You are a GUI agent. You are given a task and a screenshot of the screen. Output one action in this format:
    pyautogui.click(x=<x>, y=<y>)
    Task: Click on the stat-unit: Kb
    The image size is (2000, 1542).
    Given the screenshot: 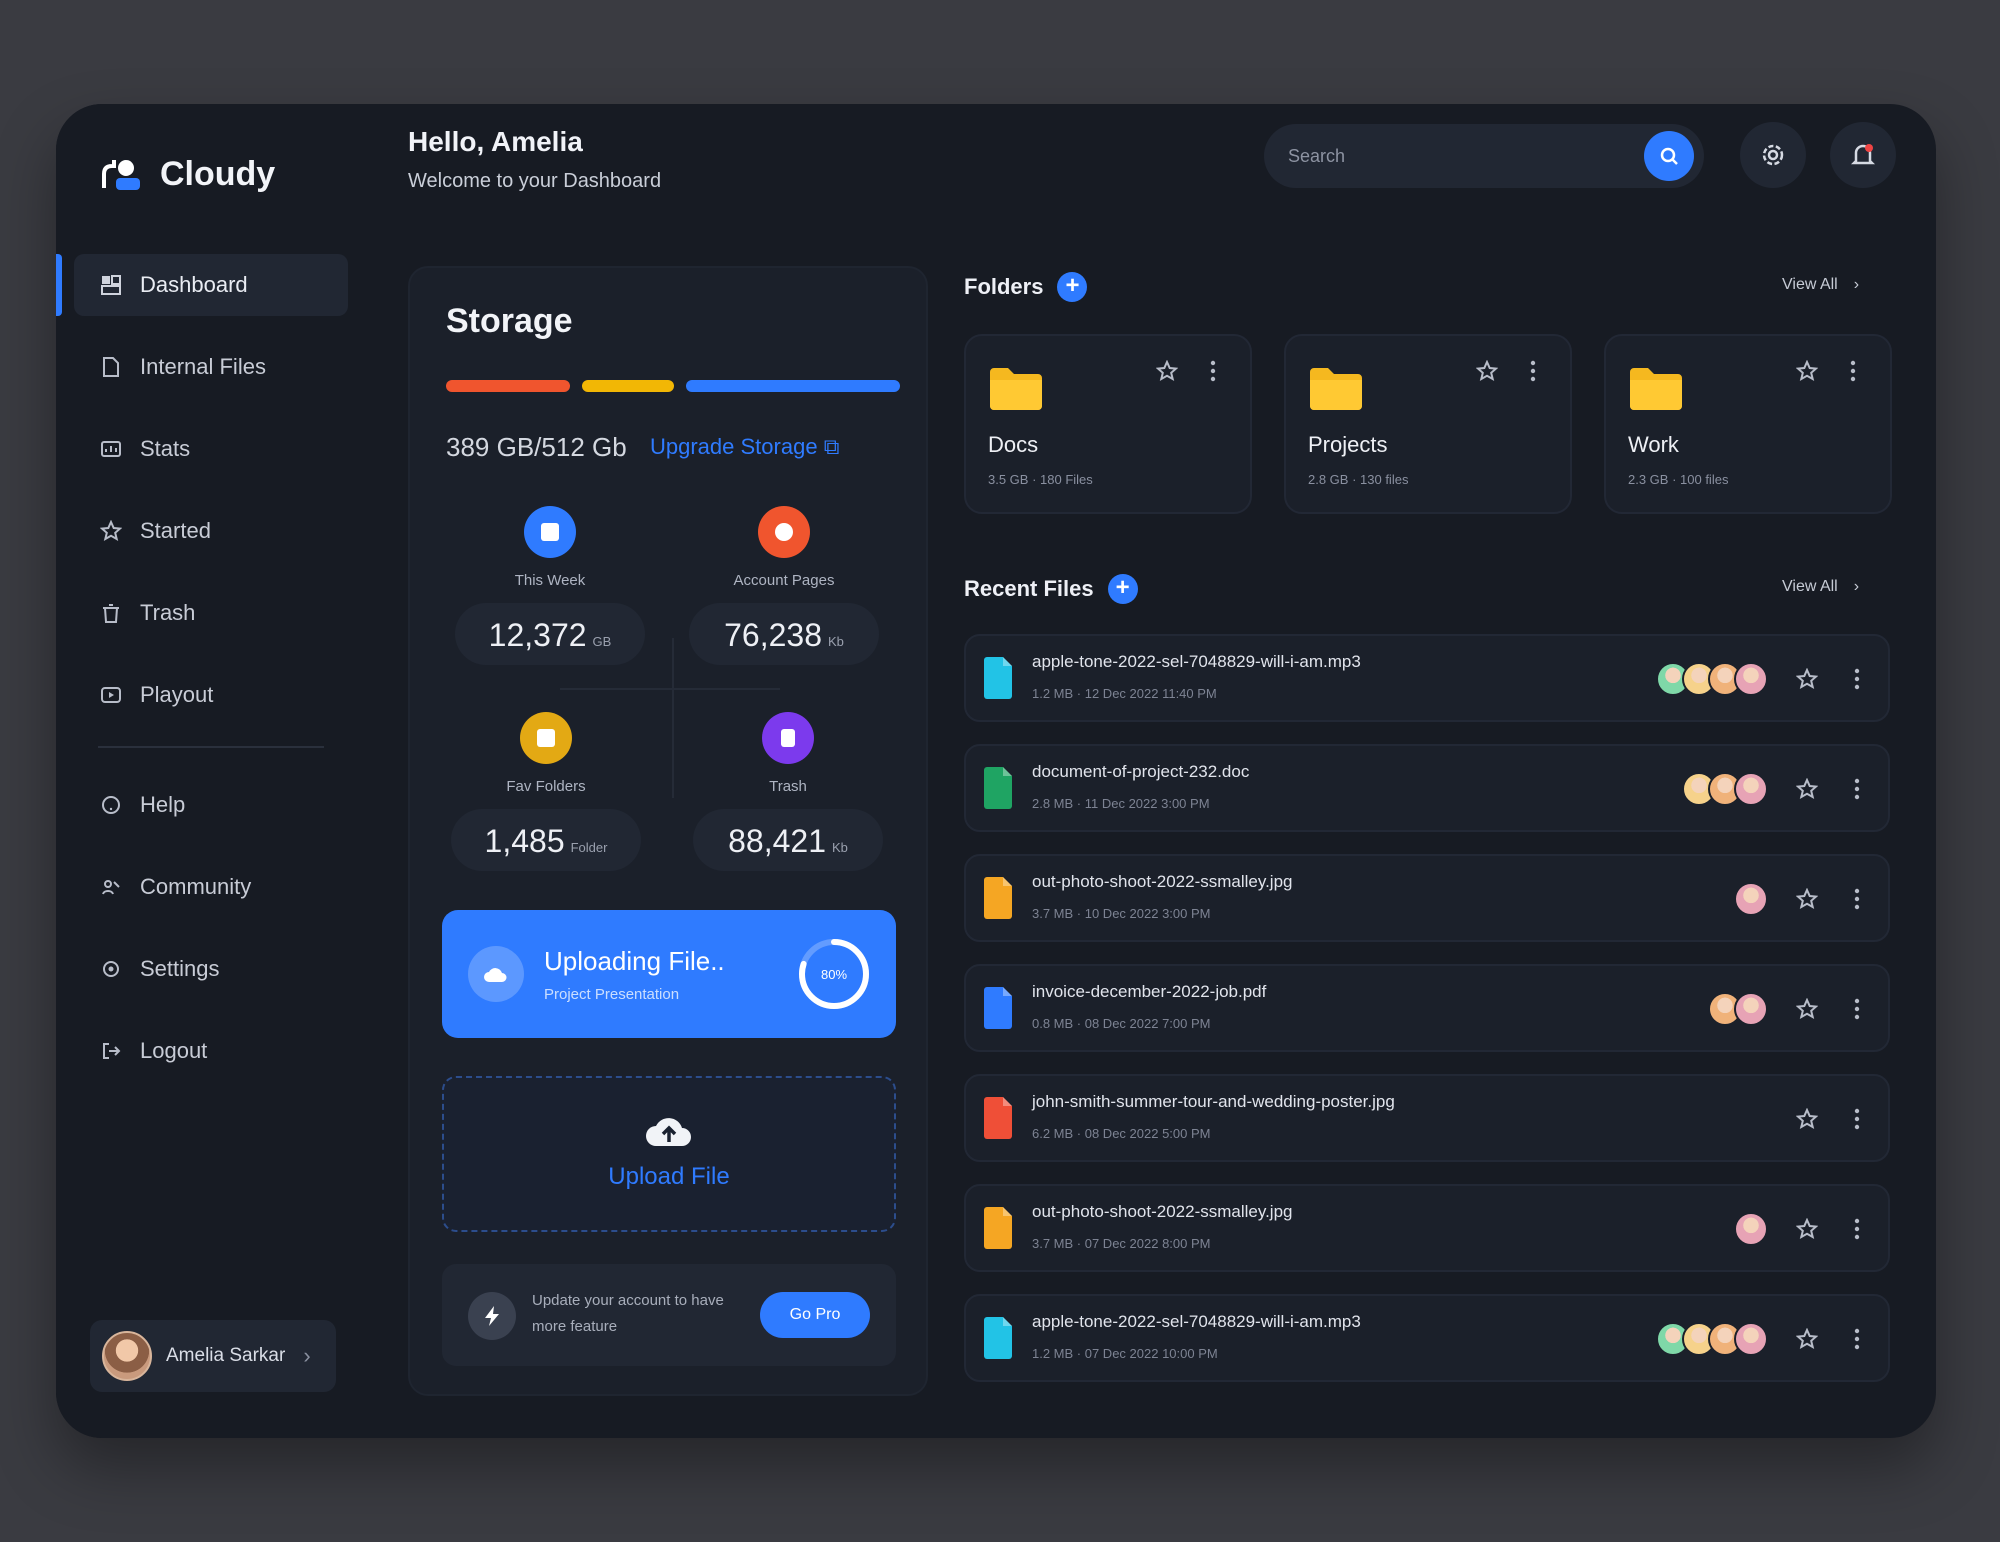 What is the action you would take?
    pyautogui.click(x=835, y=641)
    